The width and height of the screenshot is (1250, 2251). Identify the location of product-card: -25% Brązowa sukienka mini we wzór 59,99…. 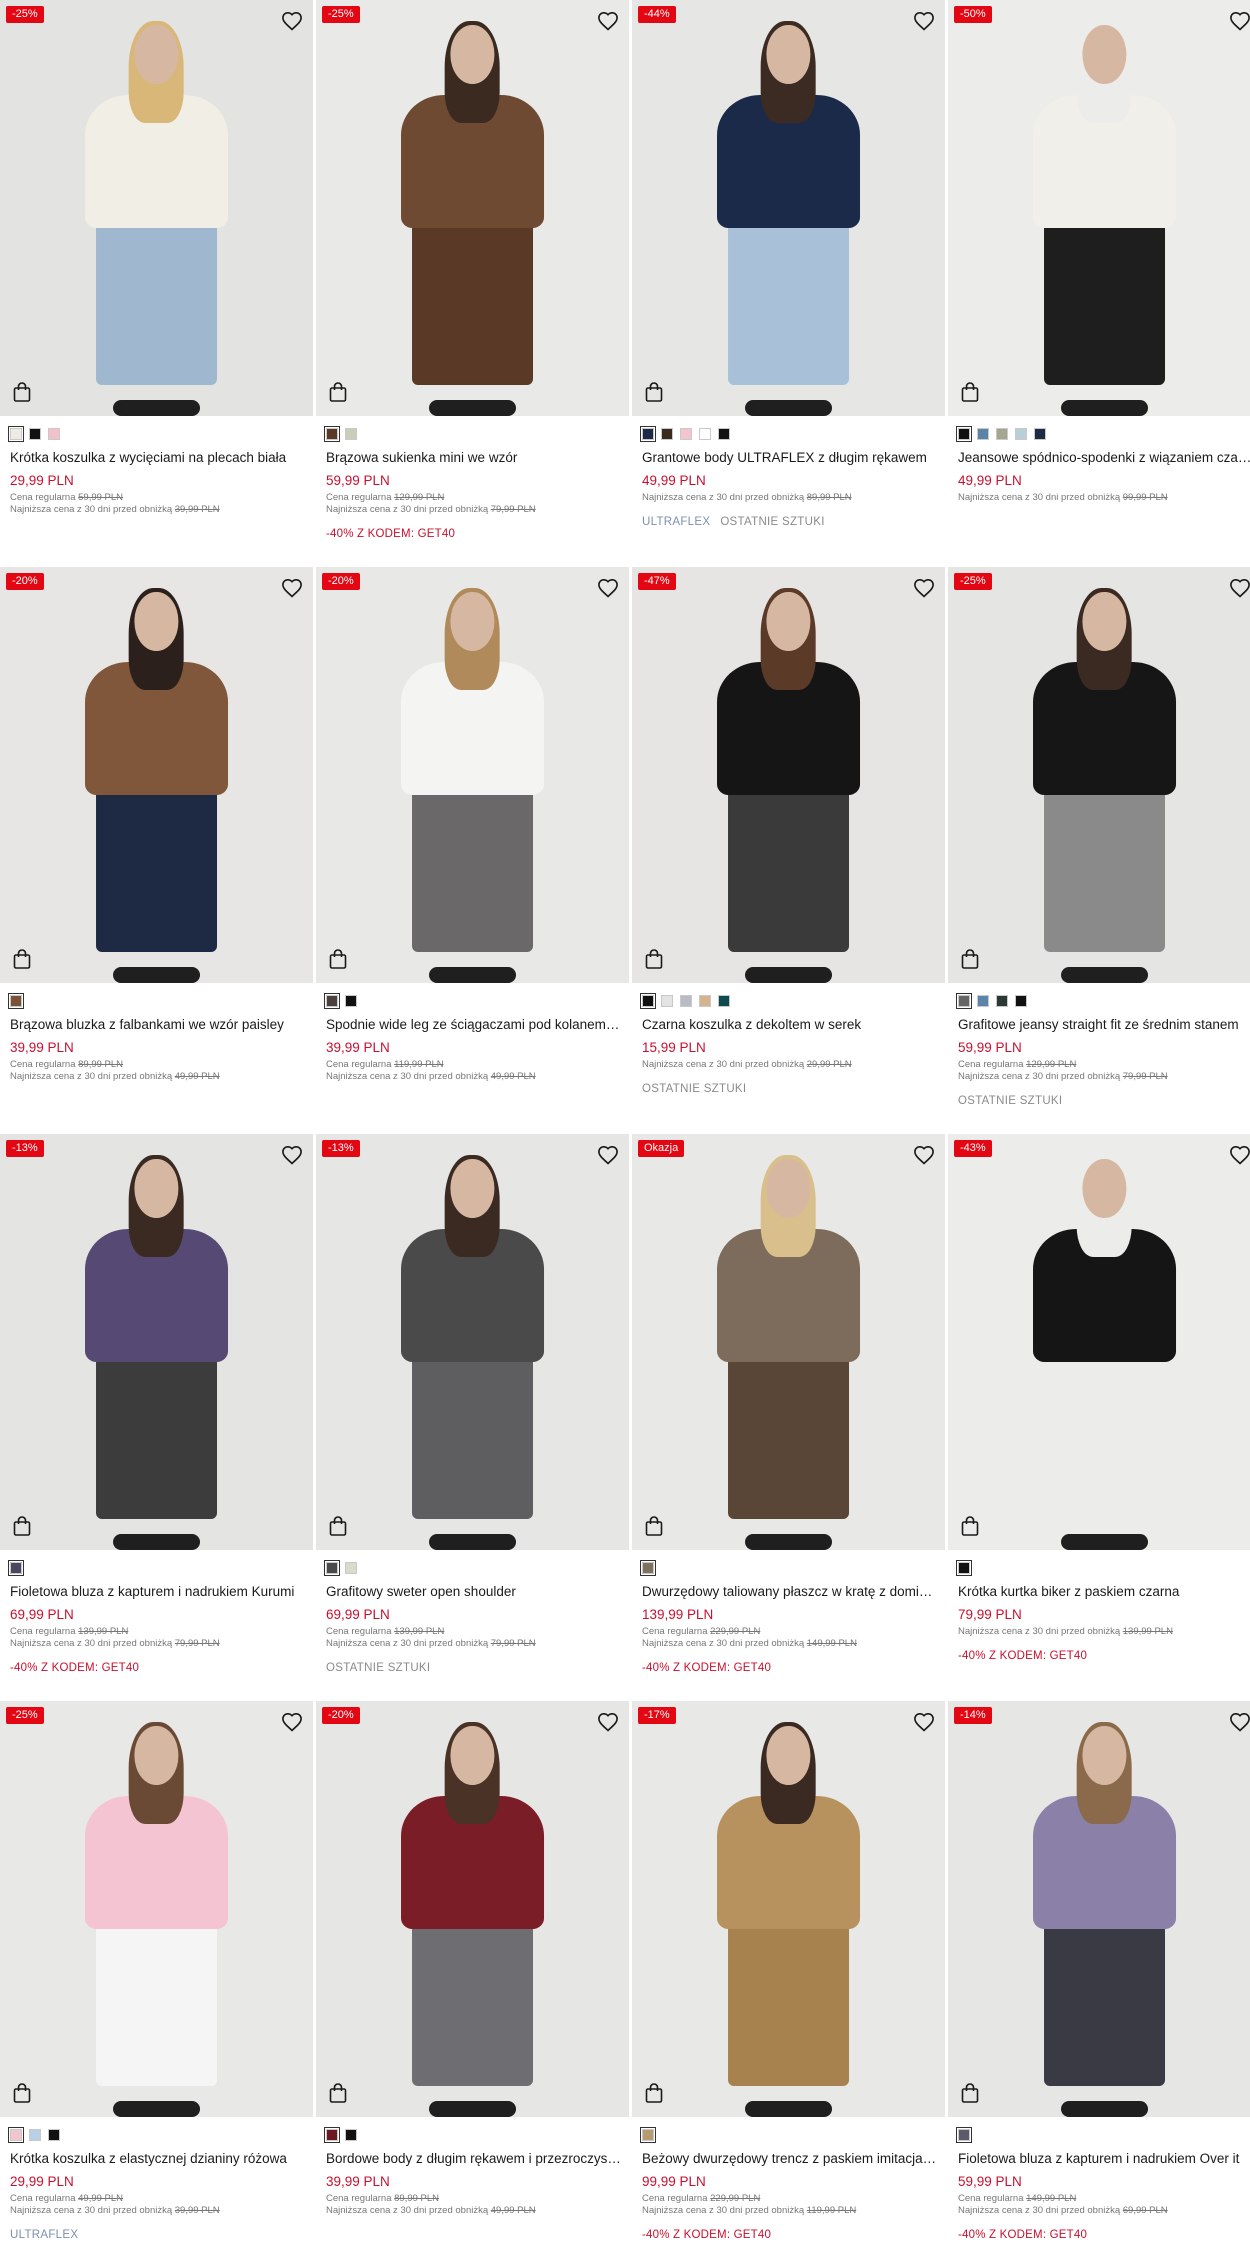
(472, 283).